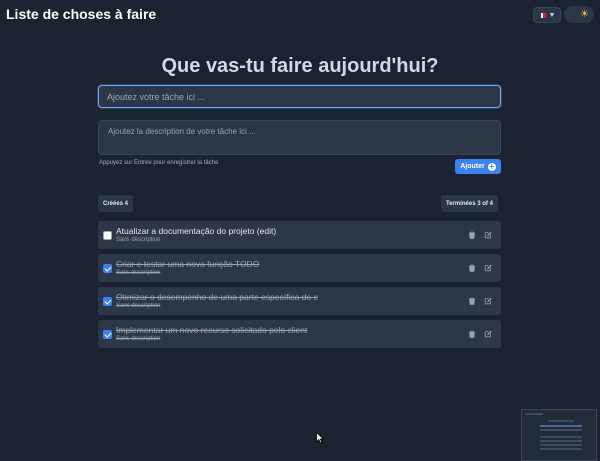  Describe the element at coordinates (559, 435) in the screenshot. I see `window-preview-thumbnail` at that location.